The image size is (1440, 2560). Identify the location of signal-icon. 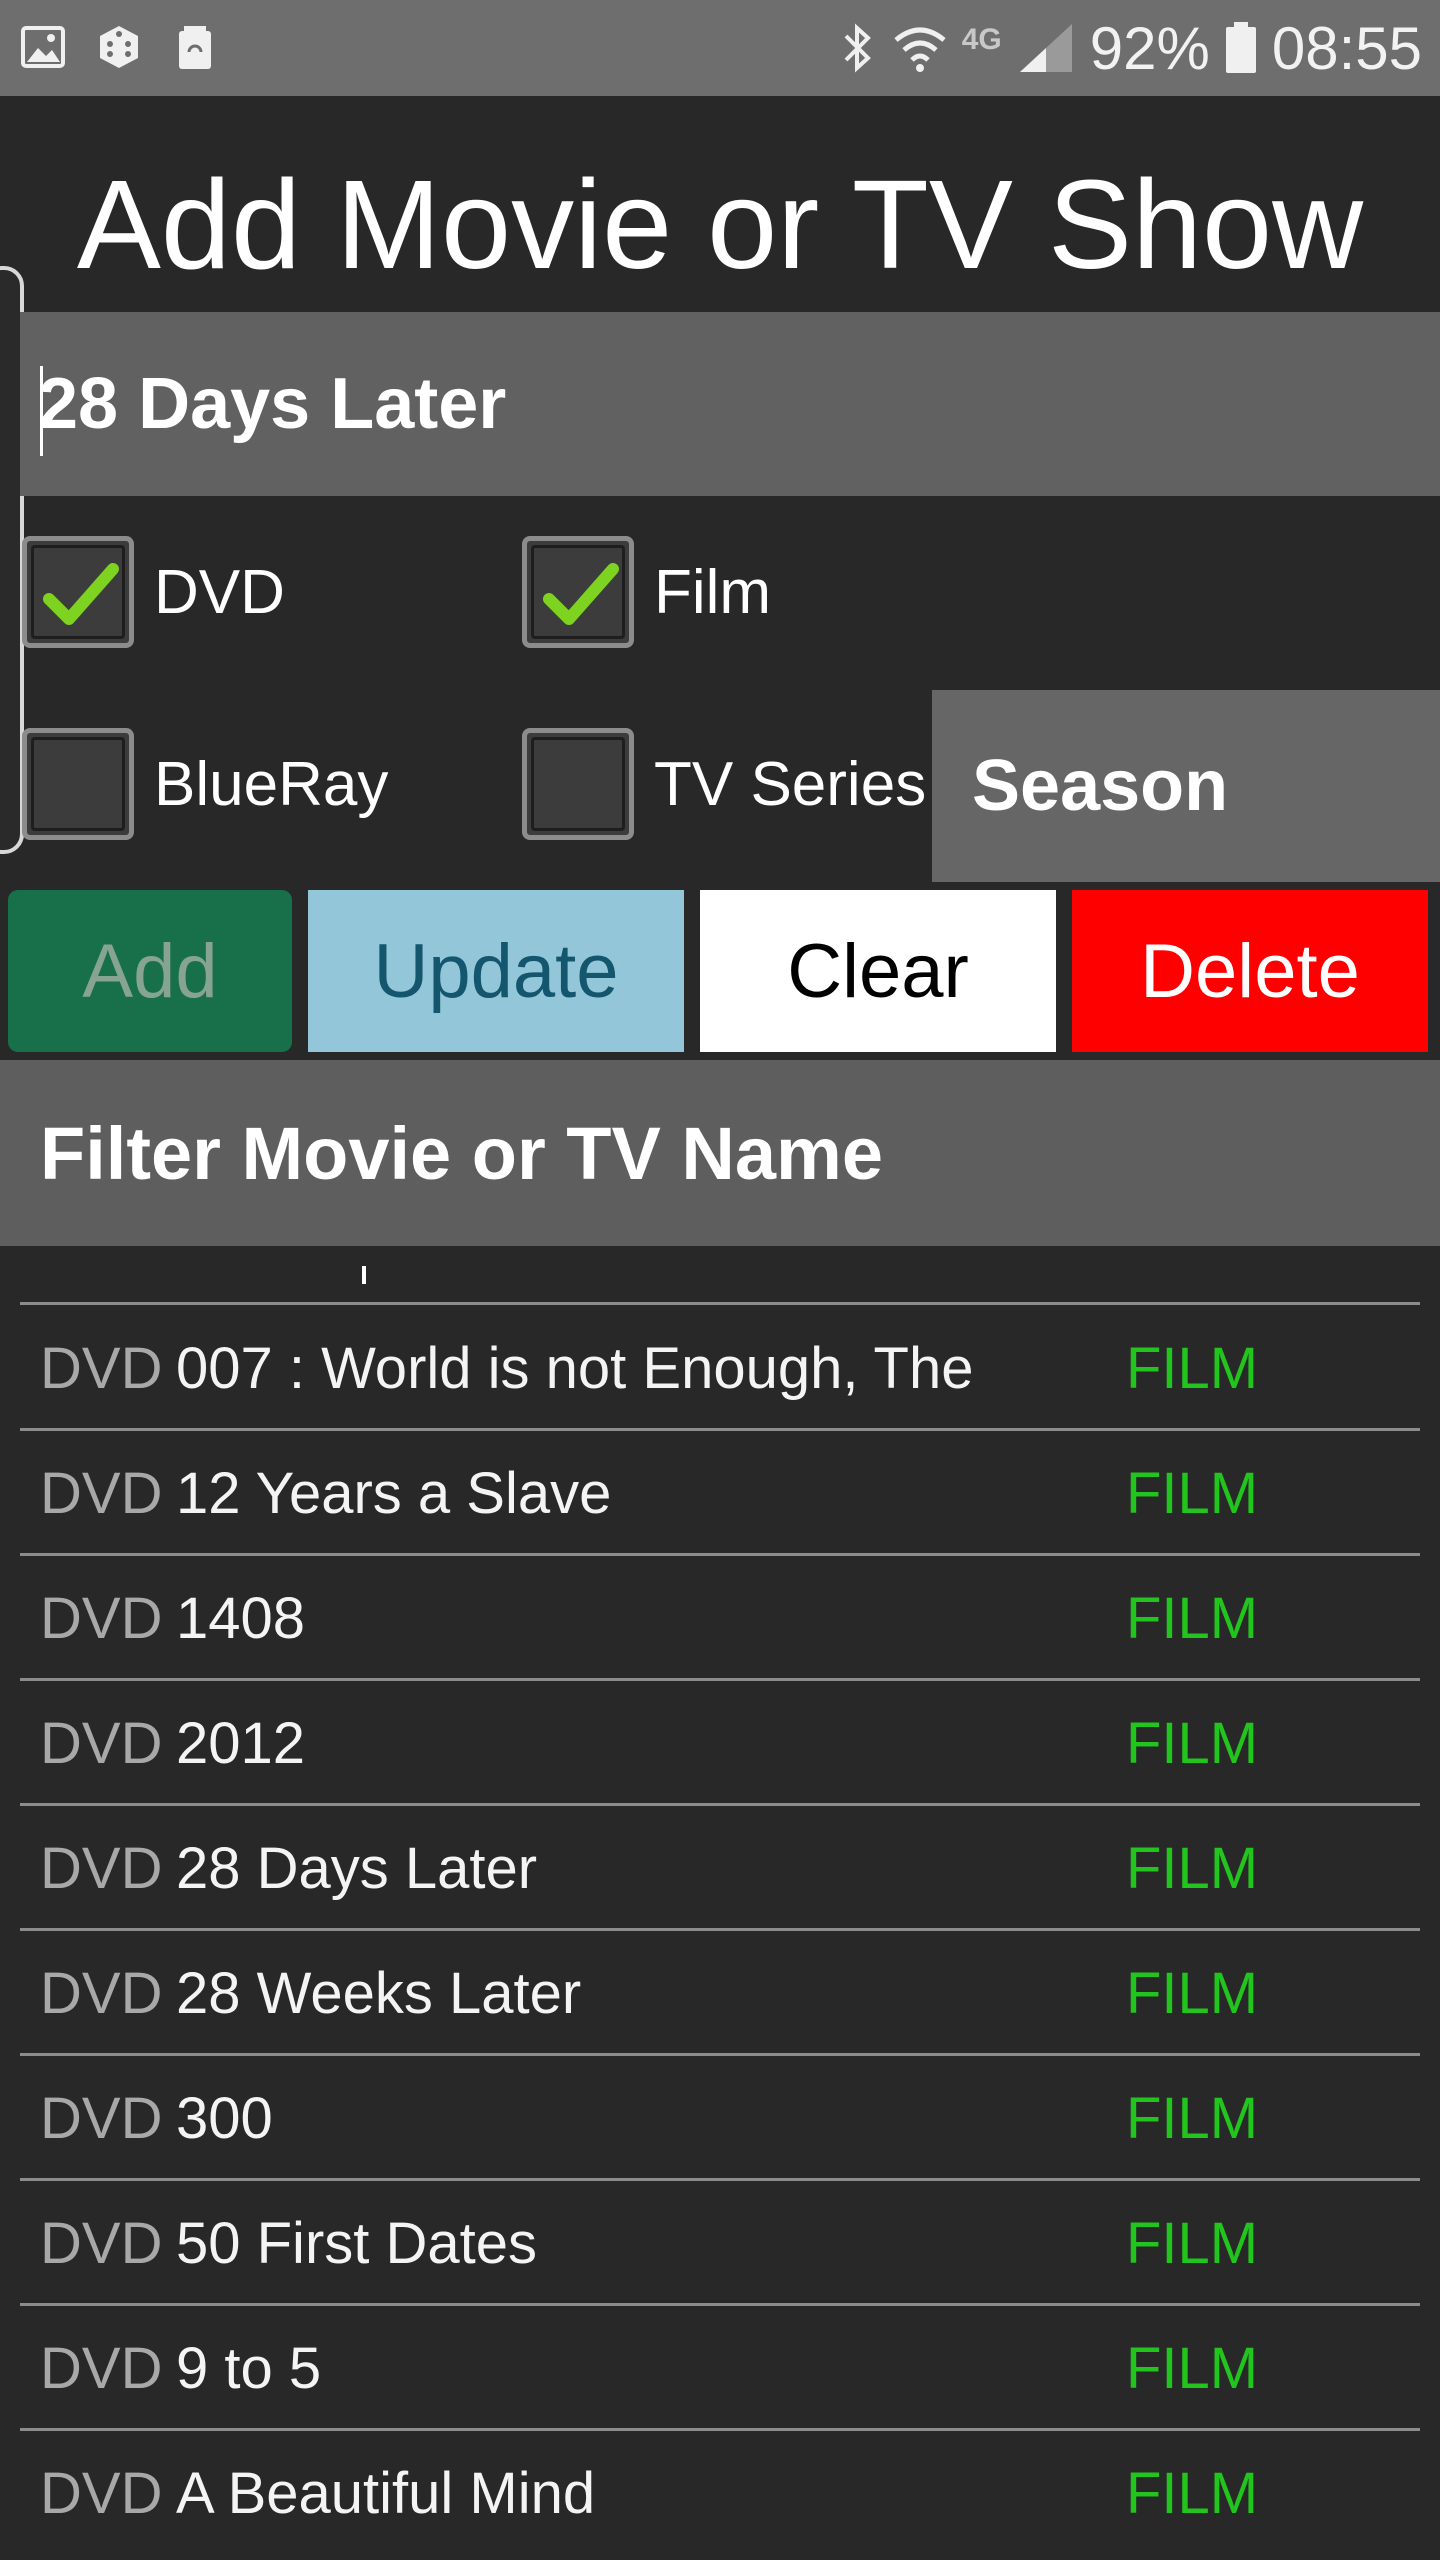
(1045, 48).